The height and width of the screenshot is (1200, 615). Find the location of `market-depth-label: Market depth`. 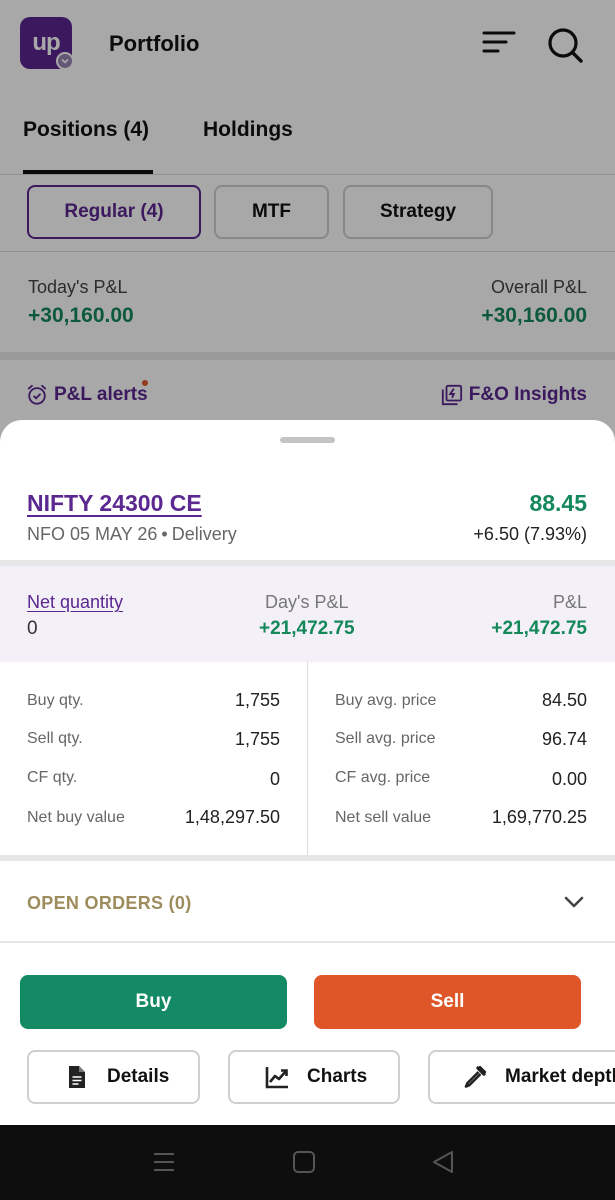

market-depth-label: Market depth is located at coordinates (560, 1076).